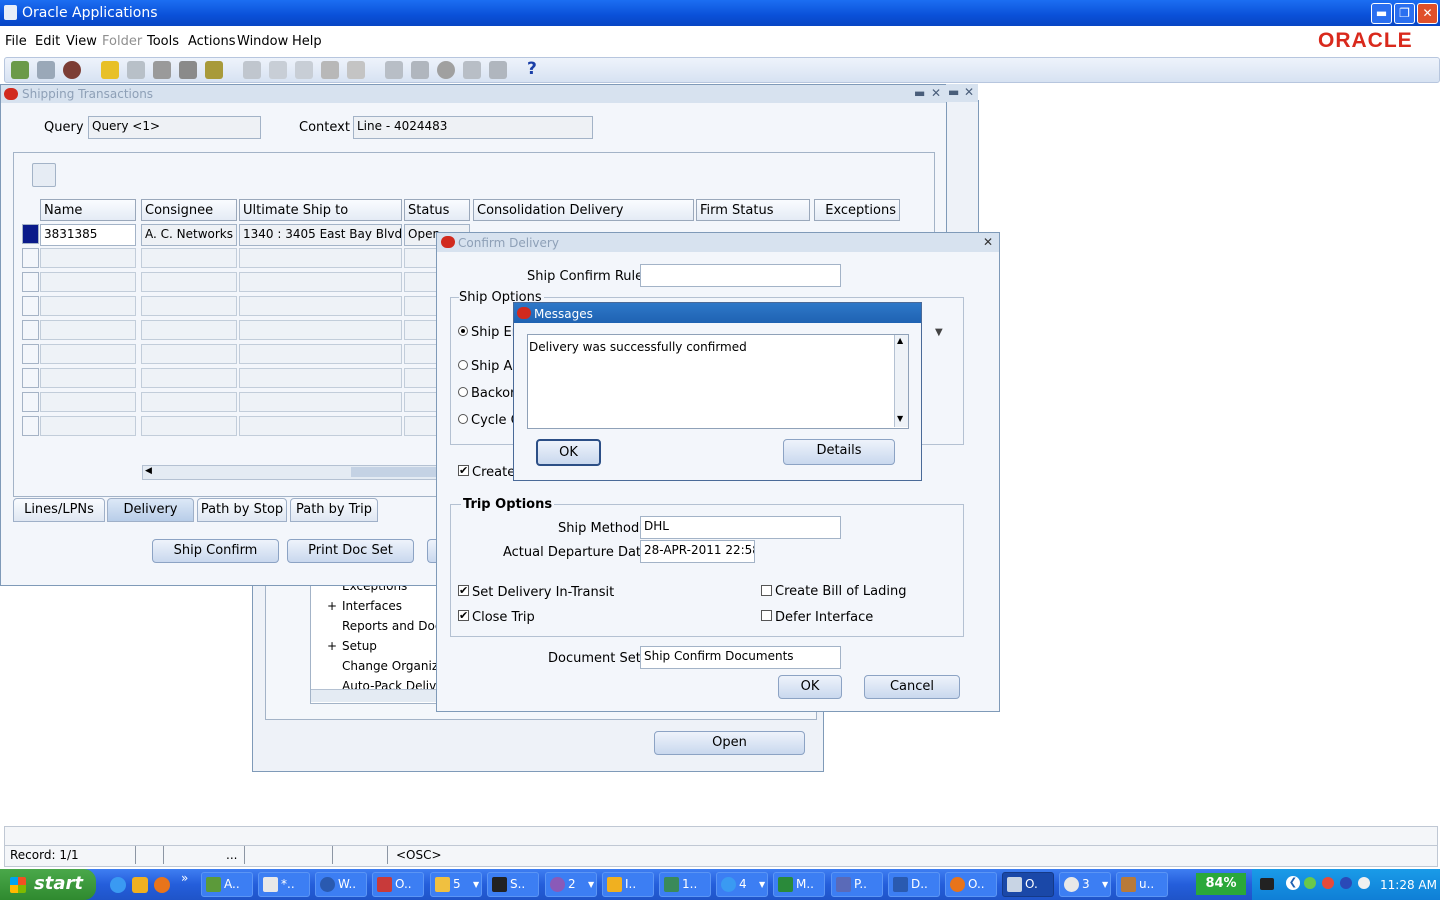 The height and width of the screenshot is (900, 1440). I want to click on bill-of-lading-checkbox, so click(766, 590).